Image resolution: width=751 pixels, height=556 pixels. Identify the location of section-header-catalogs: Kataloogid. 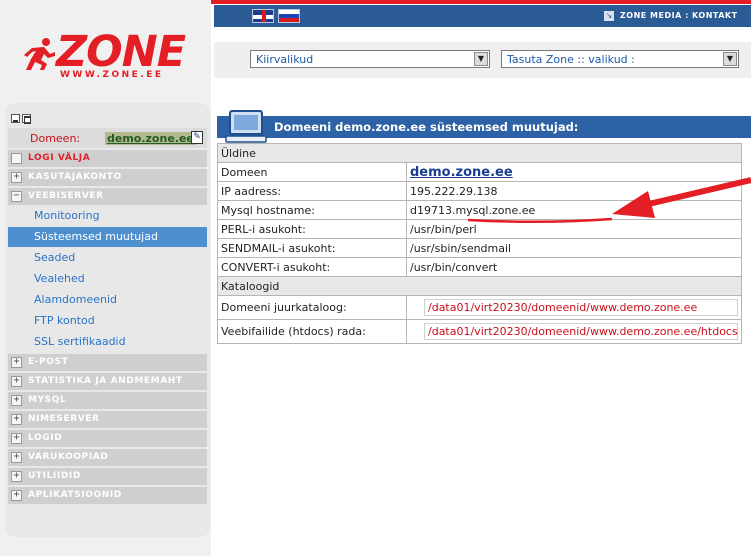
(479, 286).